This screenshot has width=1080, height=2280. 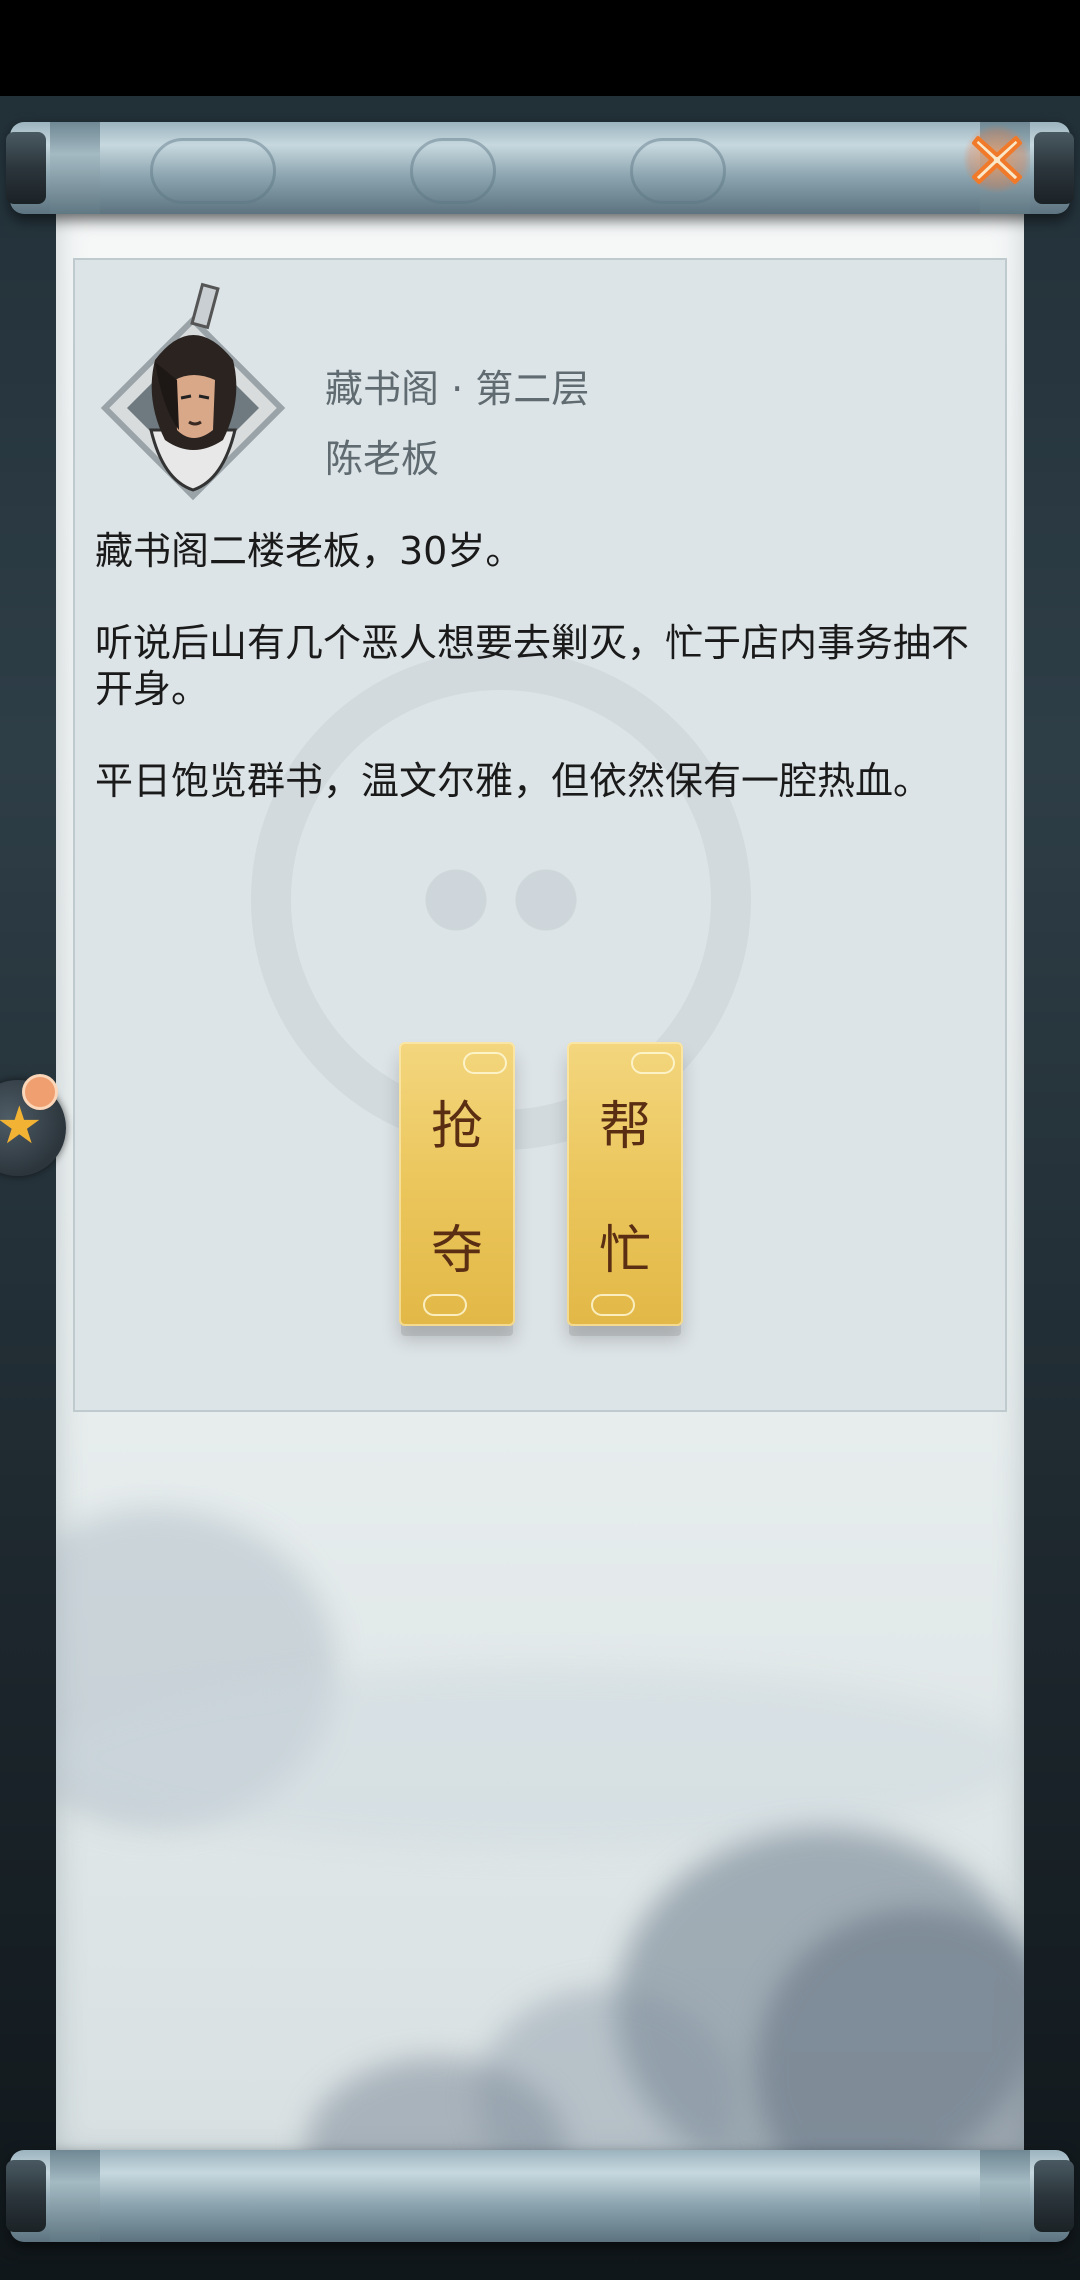 I want to click on help-label-char: 帮, so click(x=624, y=1127).